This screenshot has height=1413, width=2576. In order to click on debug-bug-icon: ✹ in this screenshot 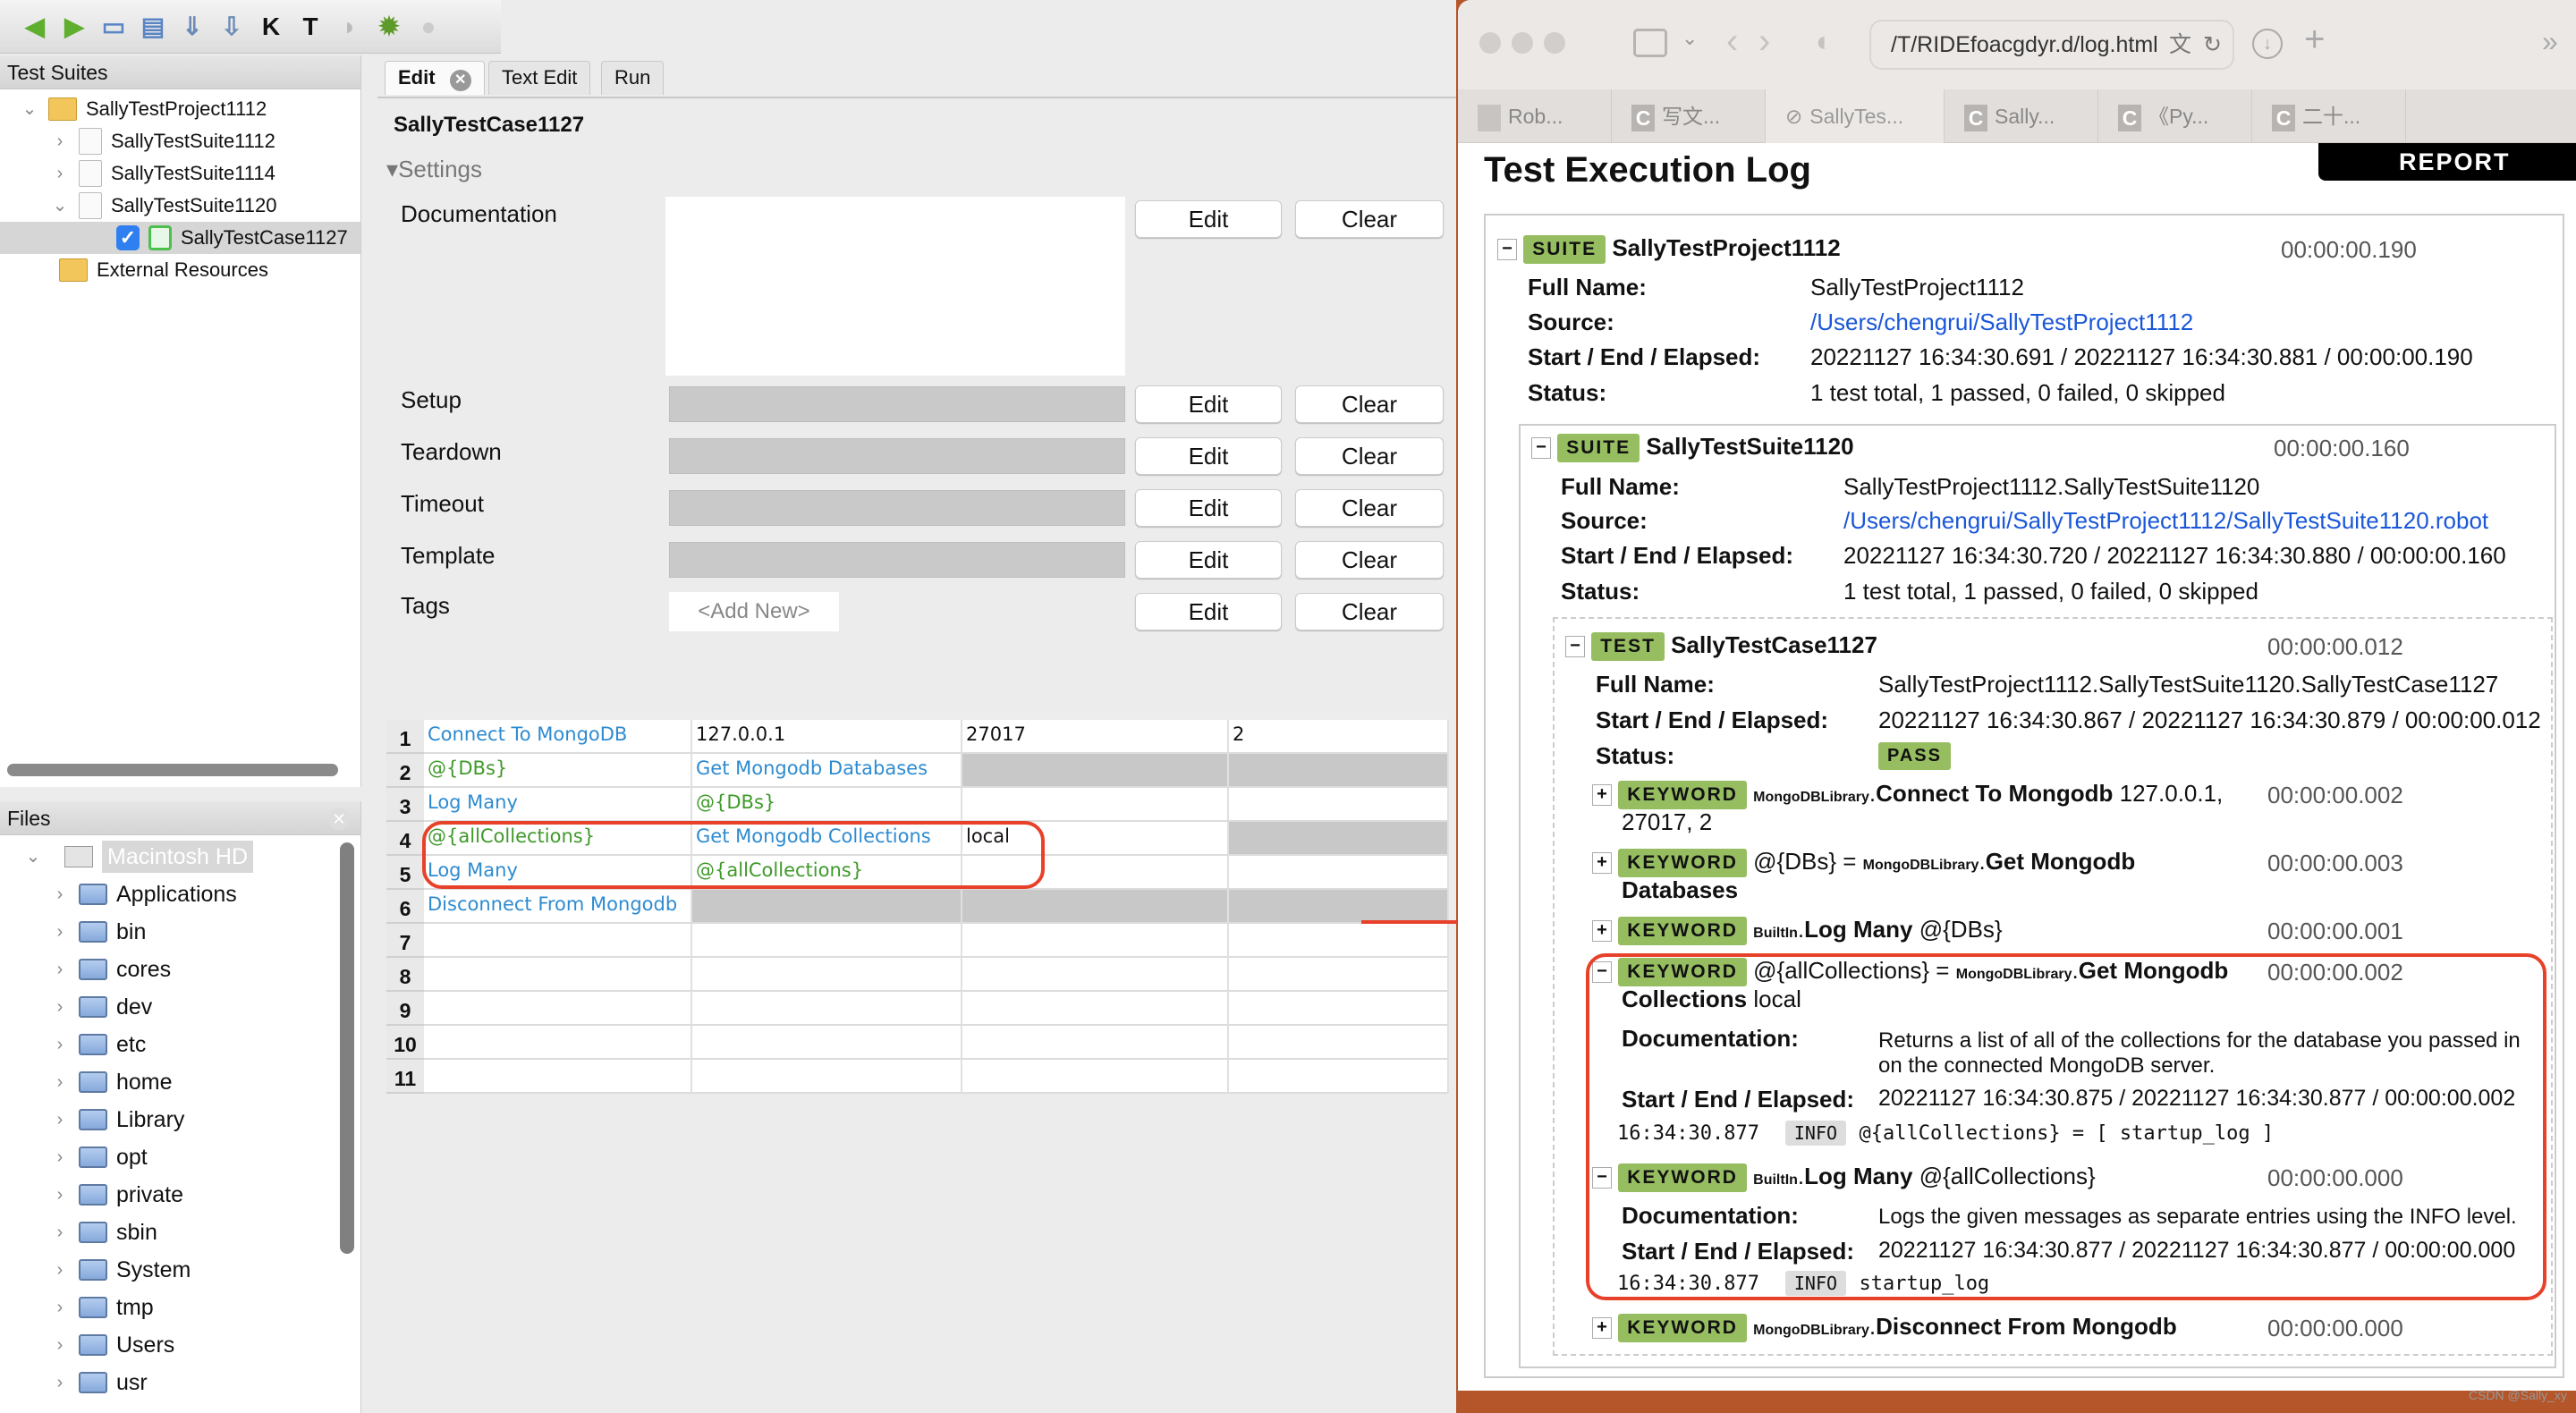, I will do `click(389, 27)`.